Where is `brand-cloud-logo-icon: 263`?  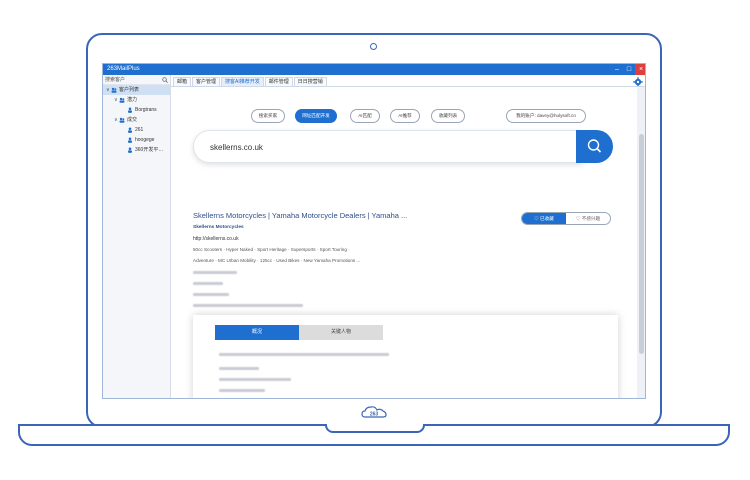
brand-cloud-logo-icon: 263 is located at coordinates (374, 412).